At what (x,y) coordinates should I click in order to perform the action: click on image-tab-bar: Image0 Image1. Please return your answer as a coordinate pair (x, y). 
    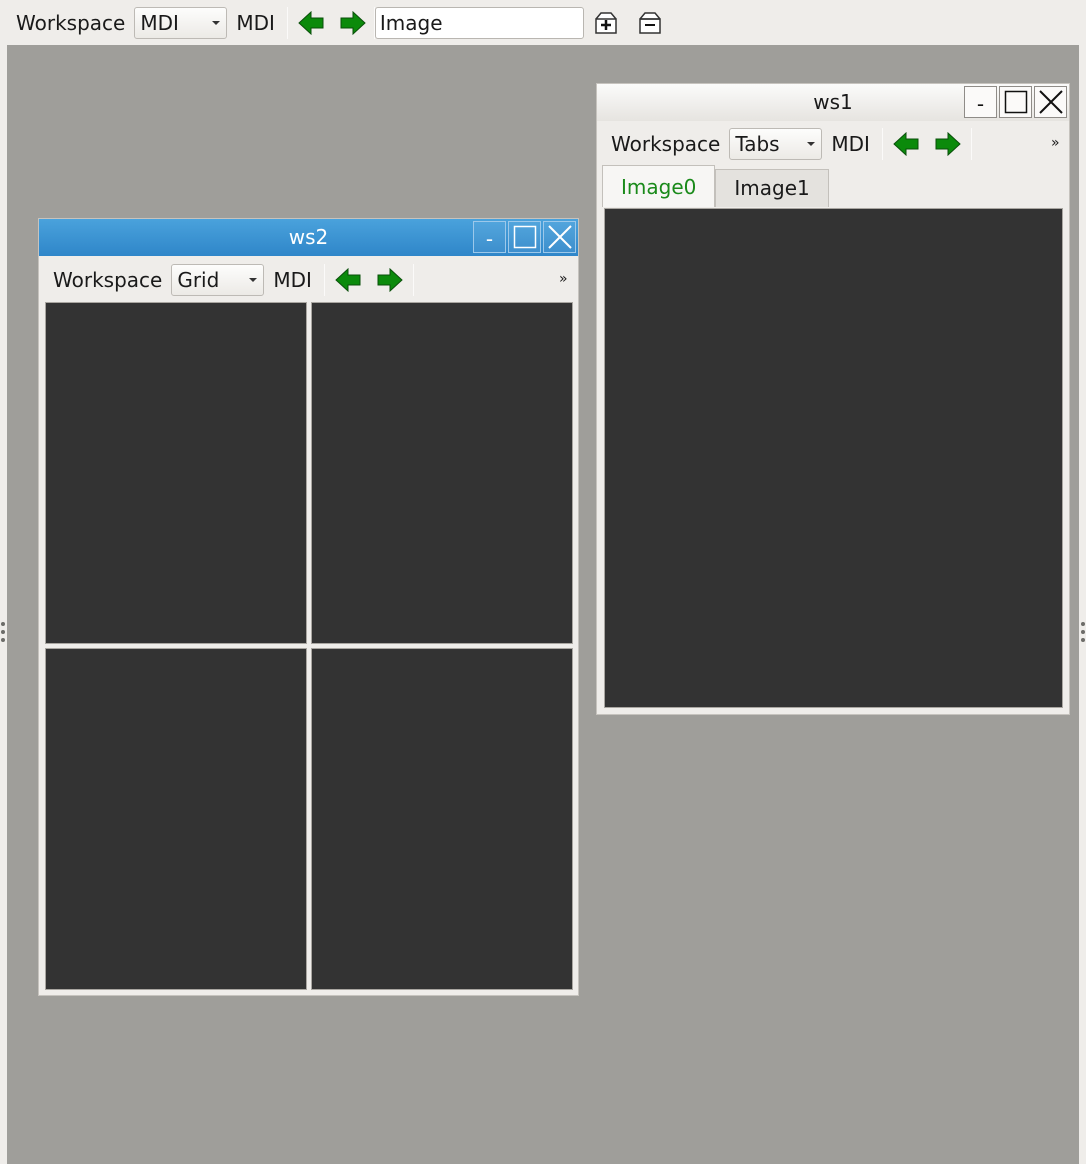
    Looking at the image, I should click on (715, 186).